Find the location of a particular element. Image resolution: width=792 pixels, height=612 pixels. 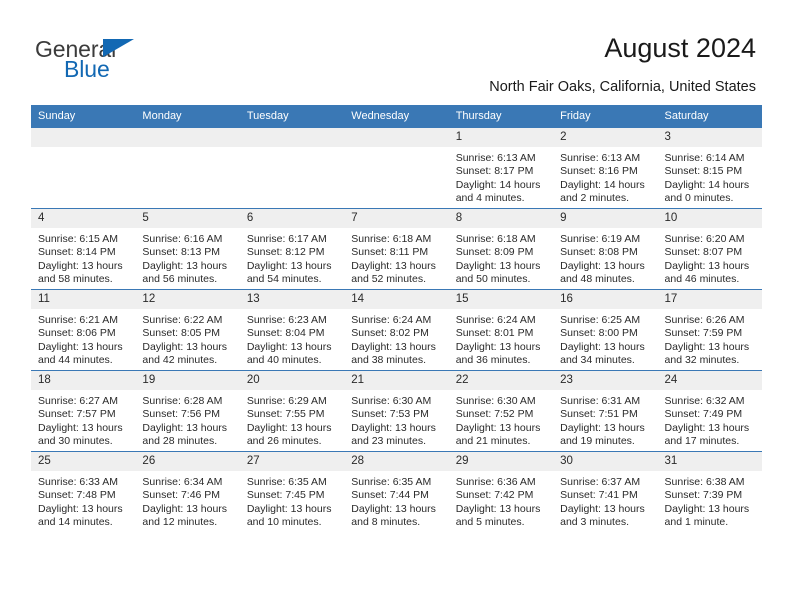

day-number: 9 is located at coordinates (605, 218).